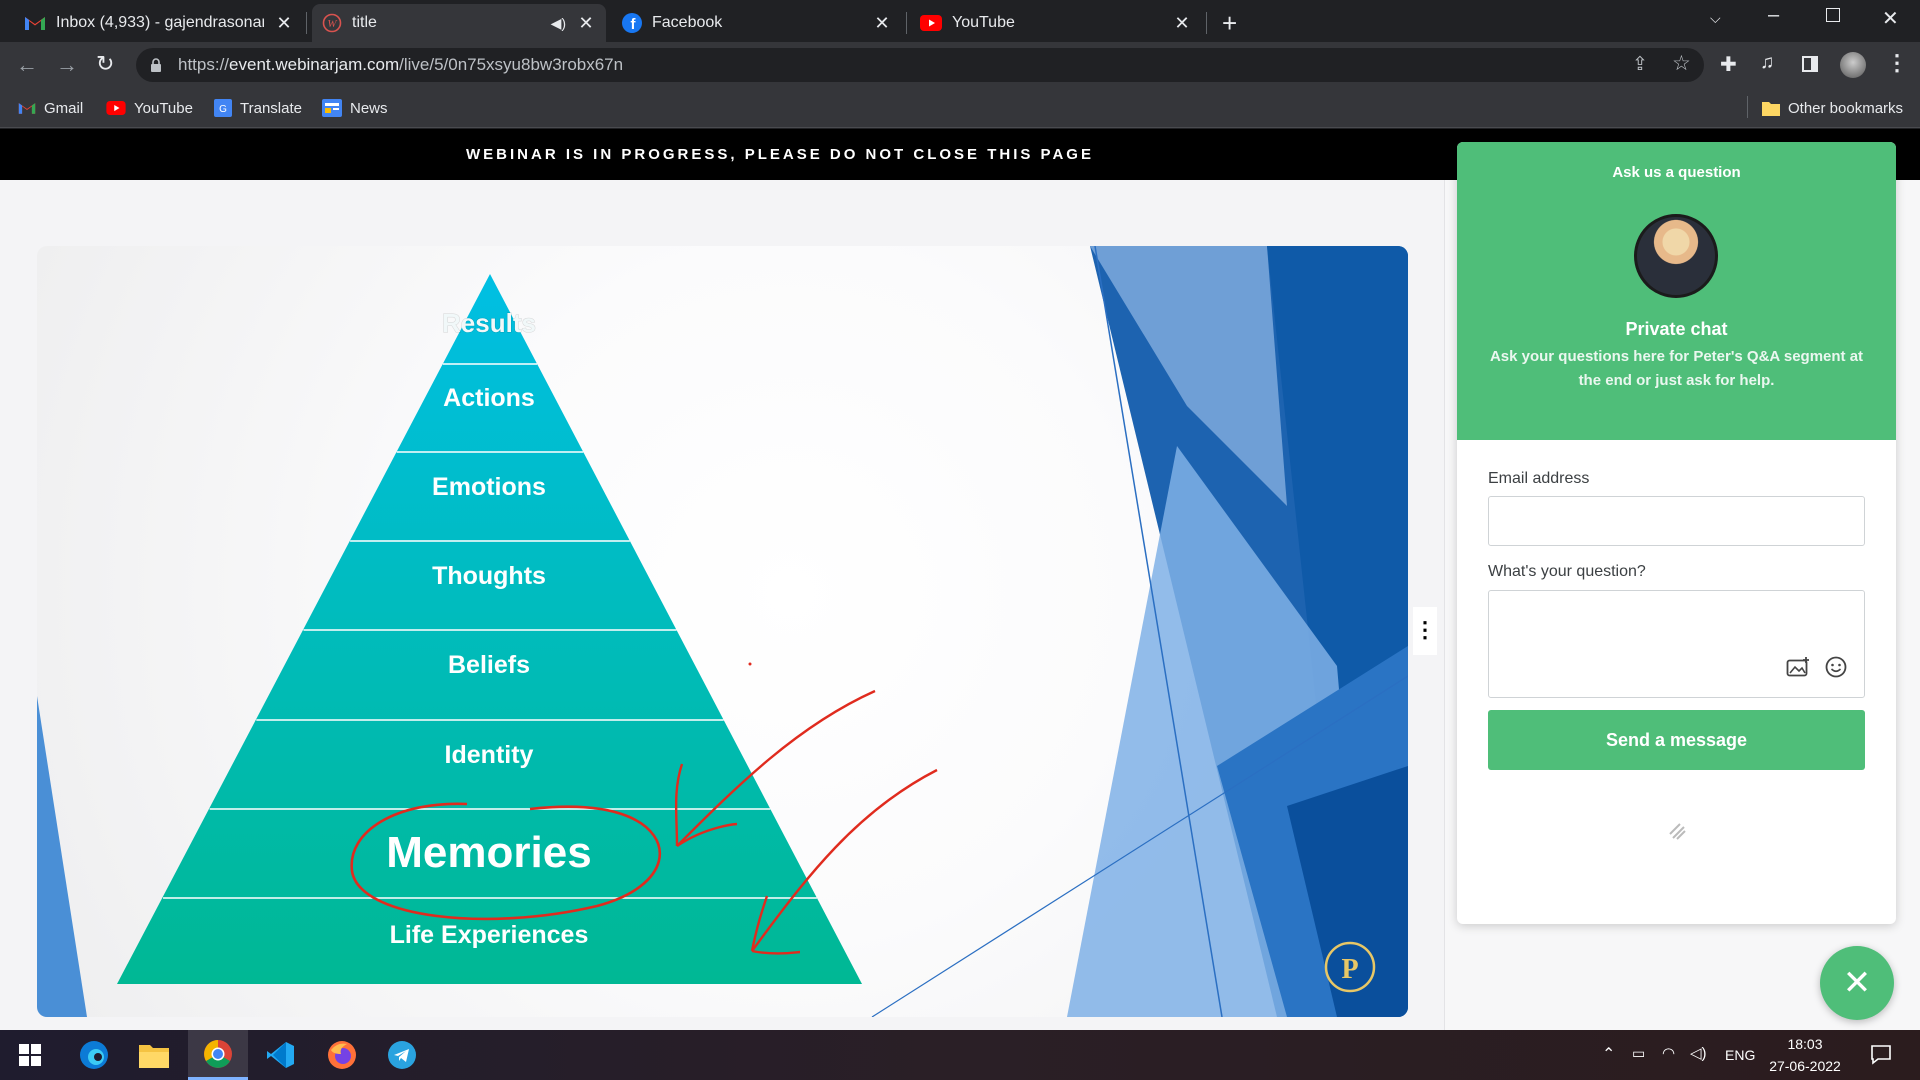 The height and width of the screenshot is (1080, 1920). I want to click on slide-logo-text: P, so click(1349, 969).